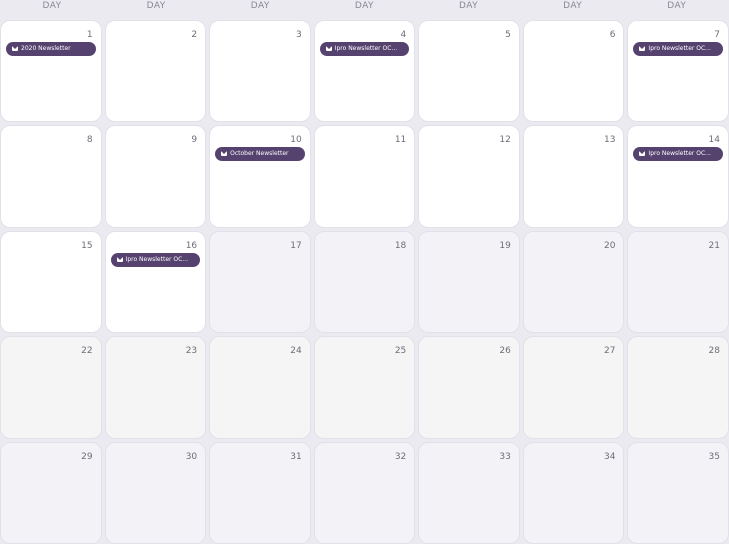 The image size is (729, 544). Describe the element at coordinates (400, 351) in the screenshot. I see `day-number: 25` at that location.